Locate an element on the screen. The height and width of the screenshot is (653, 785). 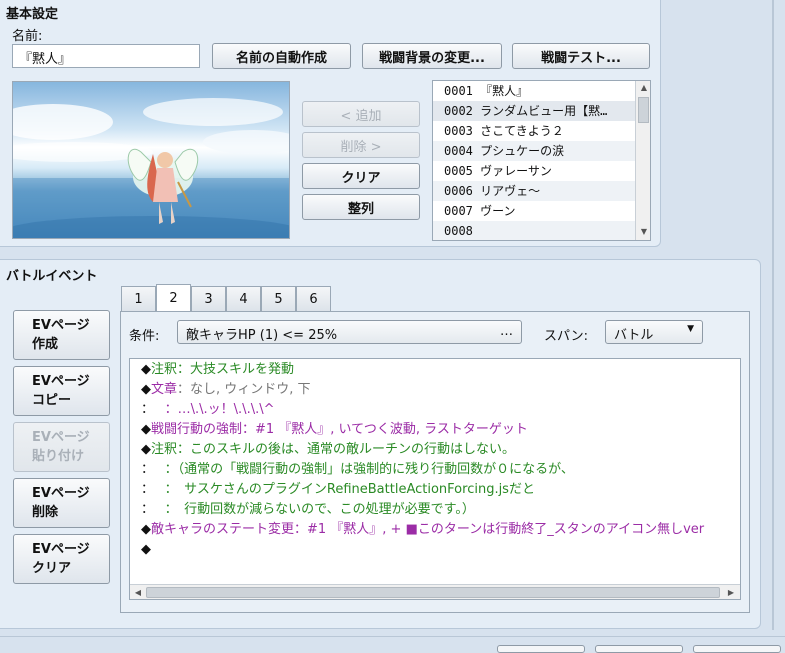
page-tabs: 123456 is located at coordinates (226, 297).